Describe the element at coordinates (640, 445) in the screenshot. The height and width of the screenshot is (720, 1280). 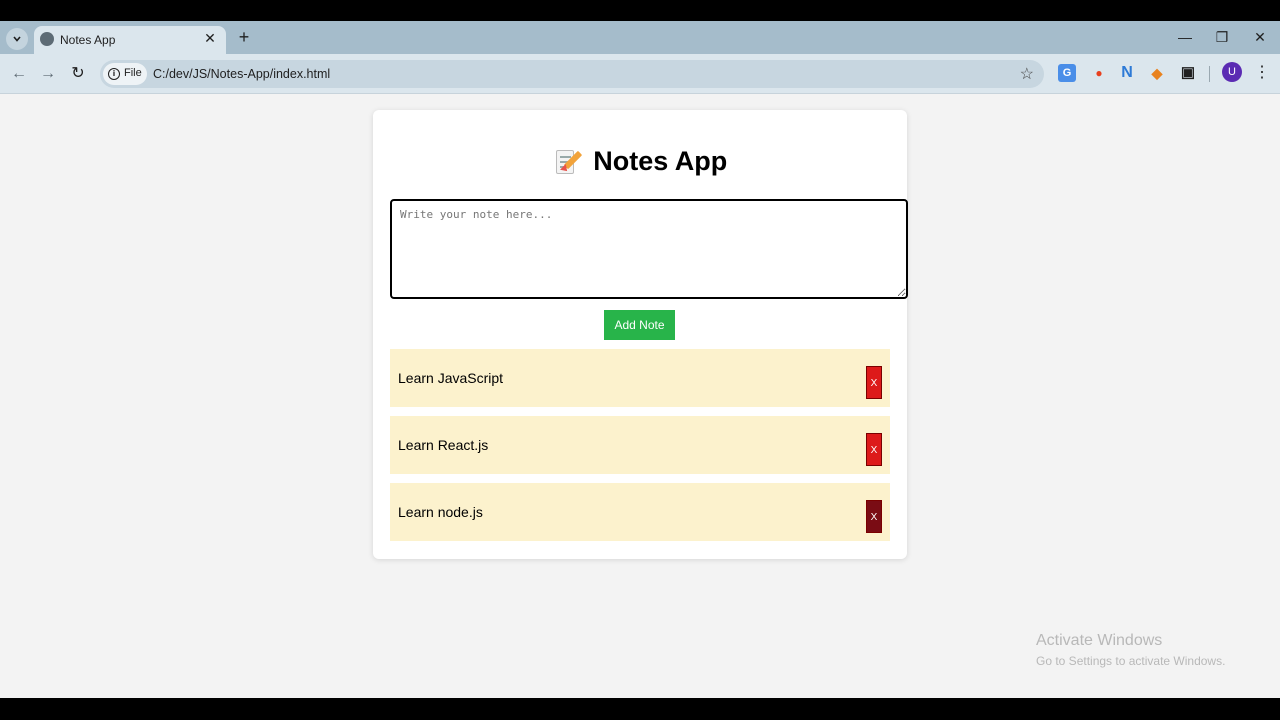
I see `note-item: Learn React.js X` at that location.